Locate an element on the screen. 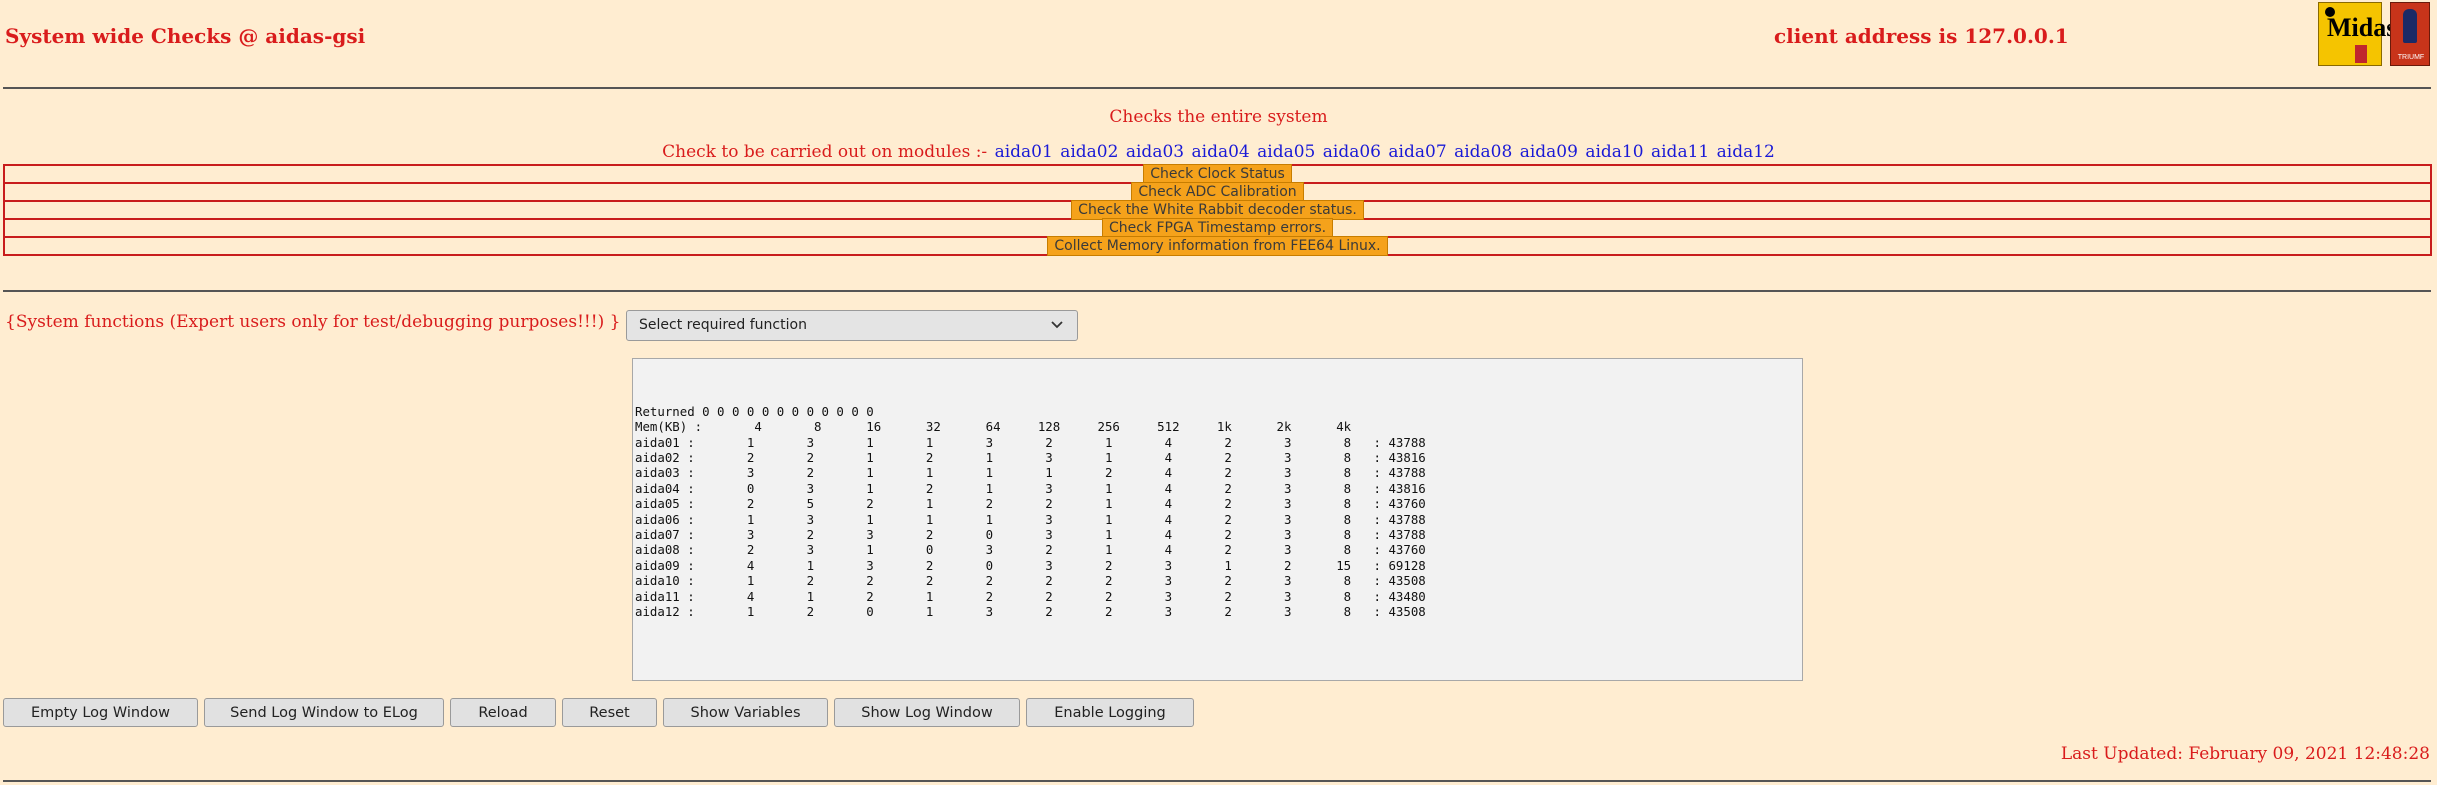 Image resolution: width=2437 pixels, height=785 pixels. log-line: aida03 : 3 2 1 1 1 1 2 4 2 3 8 : 43788 is located at coordinates (1030, 473).